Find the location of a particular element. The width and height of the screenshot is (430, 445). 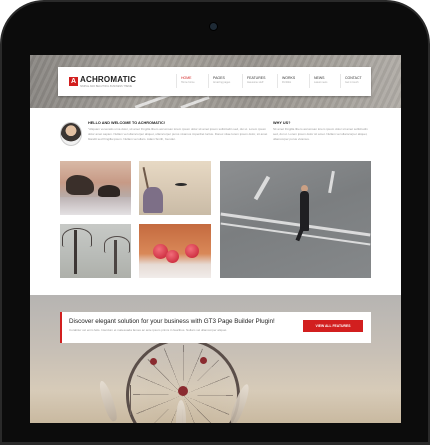

gallery-image-apples is located at coordinates (175, 251).